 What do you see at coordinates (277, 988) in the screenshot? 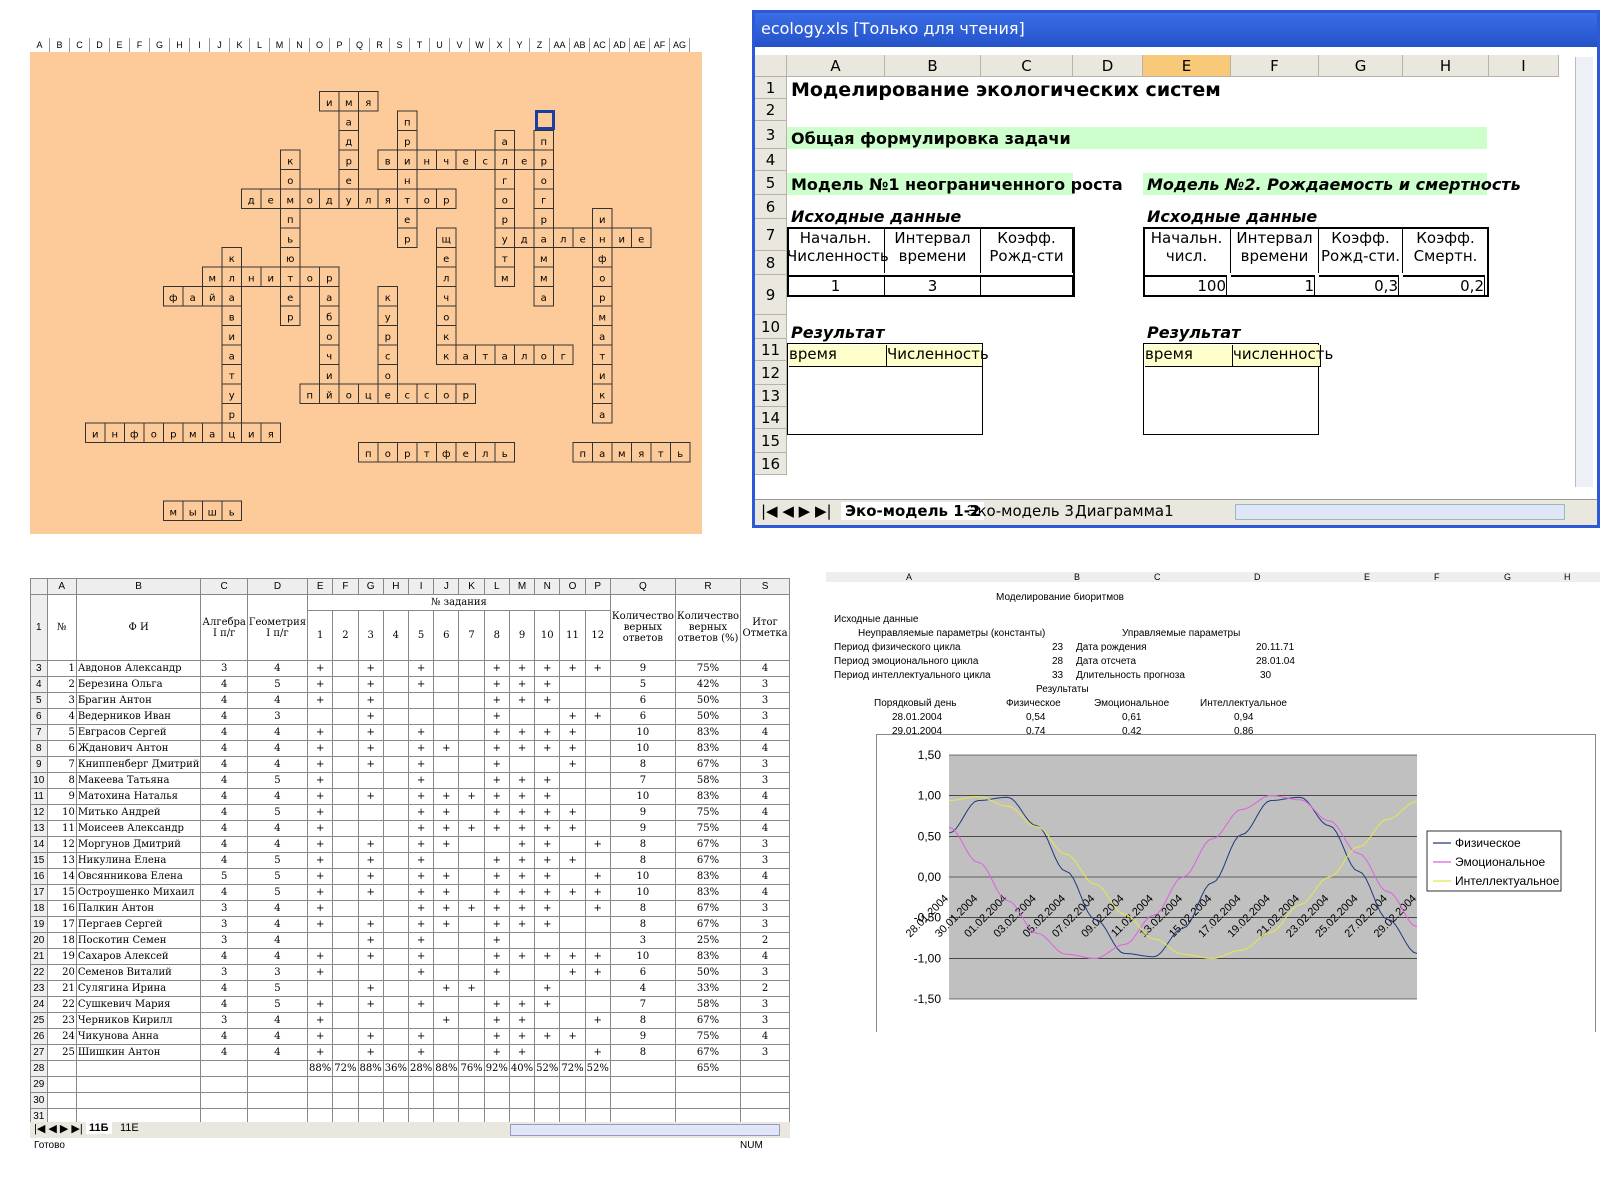
I see `geo-grade: 5` at bounding box center [277, 988].